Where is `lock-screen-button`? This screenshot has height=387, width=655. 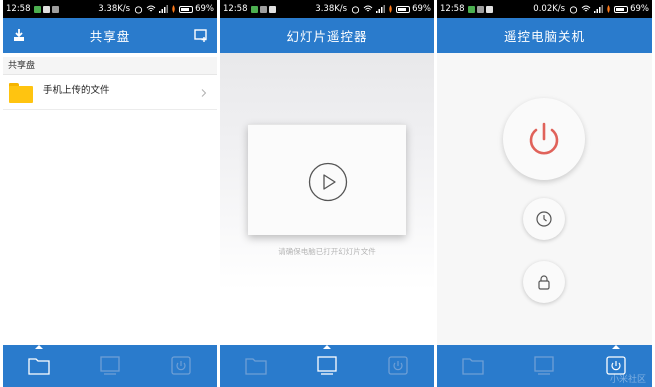
lock-screen-button is located at coordinates (544, 282).